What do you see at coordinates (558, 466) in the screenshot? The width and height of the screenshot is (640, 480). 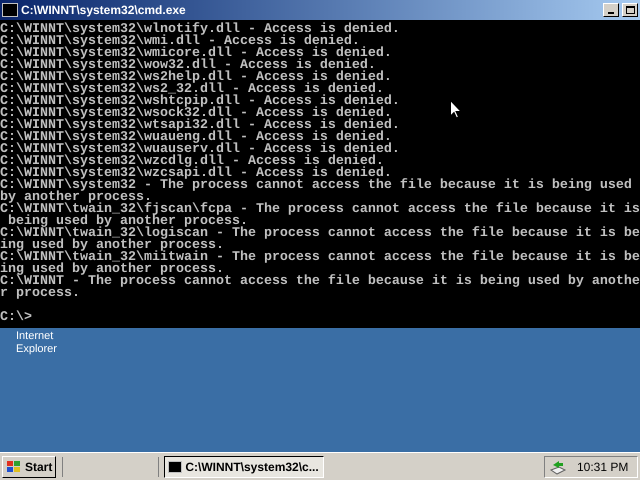 I see `network-icon` at bounding box center [558, 466].